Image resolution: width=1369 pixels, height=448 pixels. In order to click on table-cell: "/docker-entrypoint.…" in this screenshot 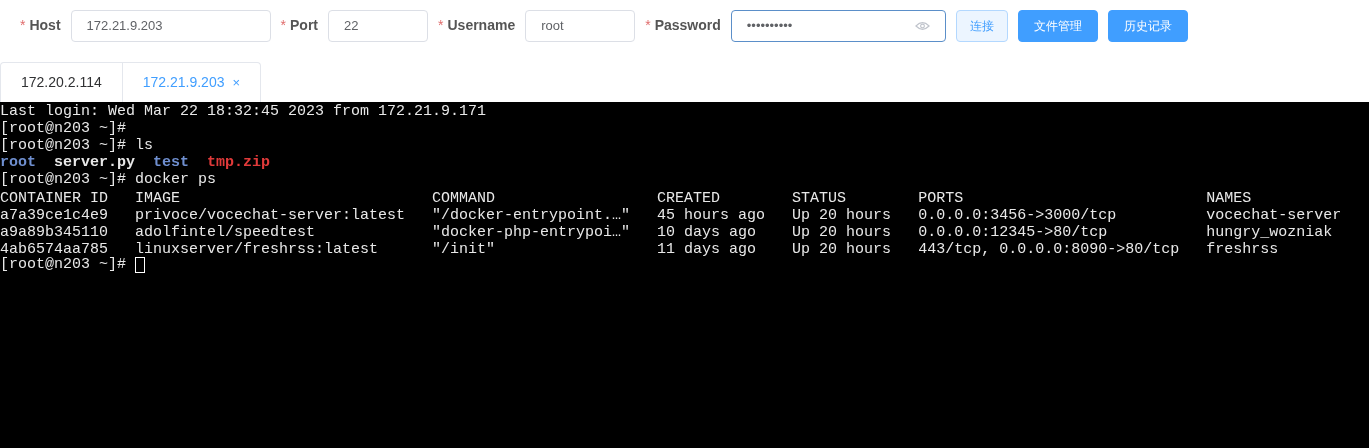, I will do `click(531, 215)`.